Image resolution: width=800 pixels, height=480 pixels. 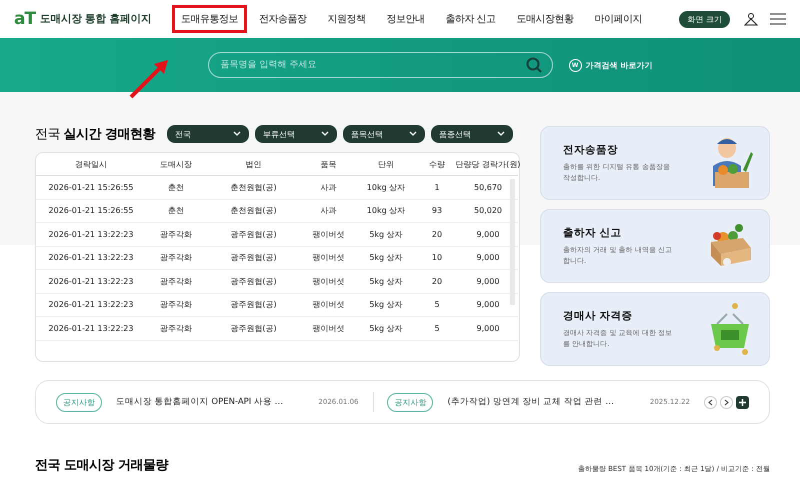 What do you see at coordinates (346, 19) in the screenshot?
I see `nav-item: 지원정책` at bounding box center [346, 19].